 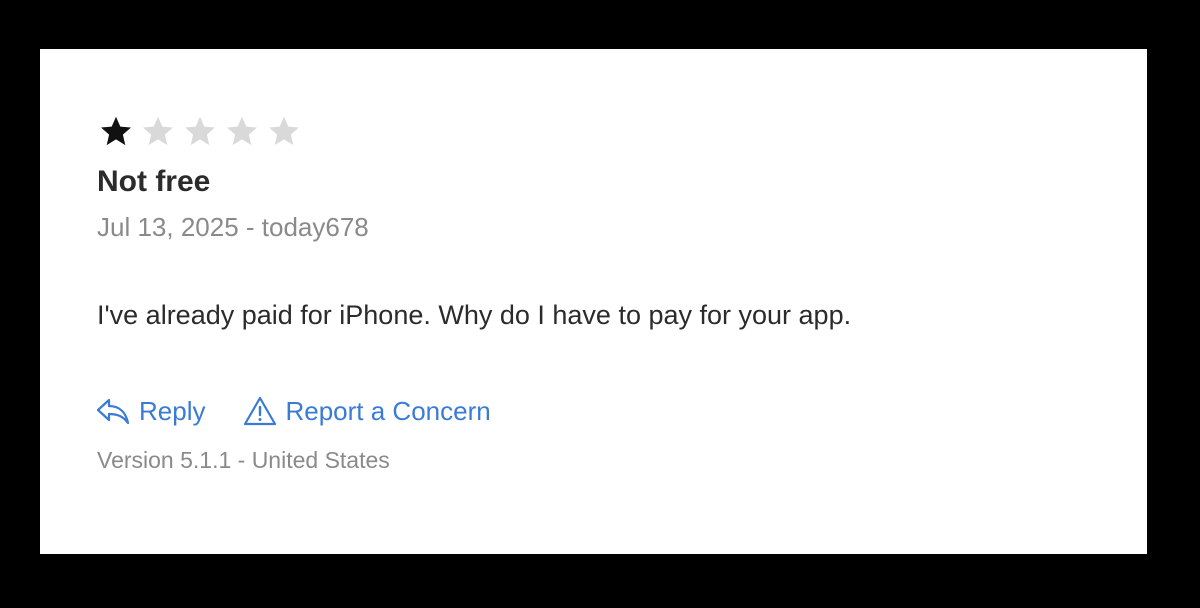 What do you see at coordinates (388, 410) in the screenshot?
I see `report-concern-label: Report a Concern` at bounding box center [388, 410].